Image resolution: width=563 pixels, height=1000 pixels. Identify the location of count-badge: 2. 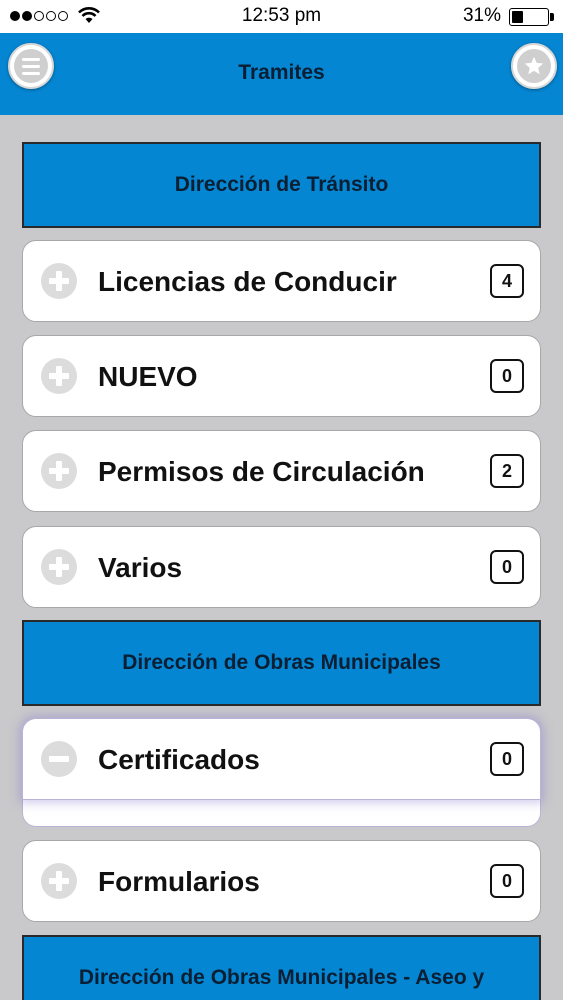
(507, 471).